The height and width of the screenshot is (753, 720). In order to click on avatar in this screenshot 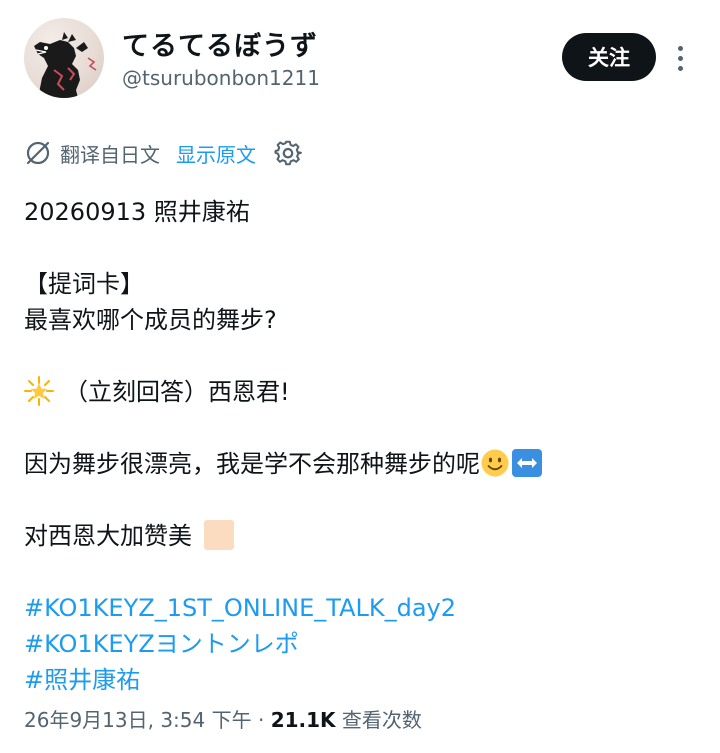, I will do `click(64, 58)`.